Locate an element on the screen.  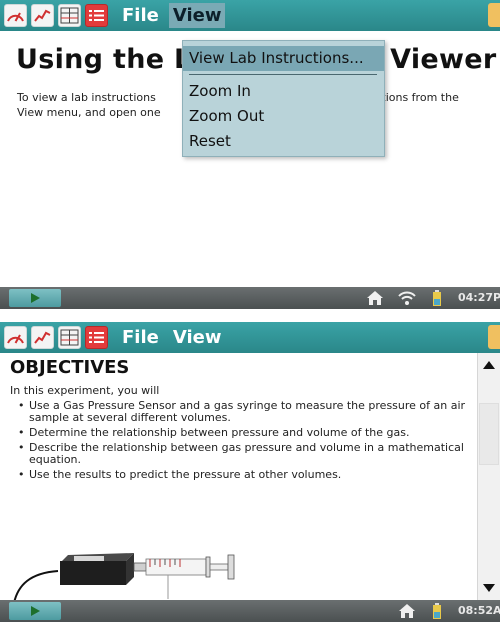
scroll-down-icon is located at coordinates (489, 588).